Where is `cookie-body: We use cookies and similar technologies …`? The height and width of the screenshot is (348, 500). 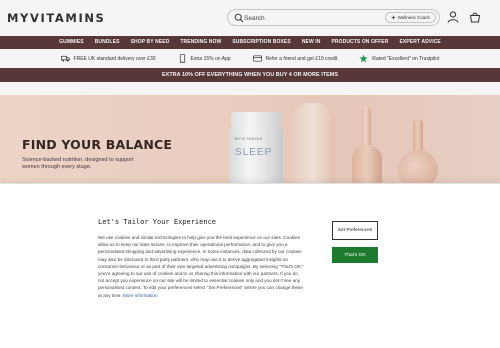
cookie-body: We use cookies and similar technologies … is located at coordinates (200, 266).